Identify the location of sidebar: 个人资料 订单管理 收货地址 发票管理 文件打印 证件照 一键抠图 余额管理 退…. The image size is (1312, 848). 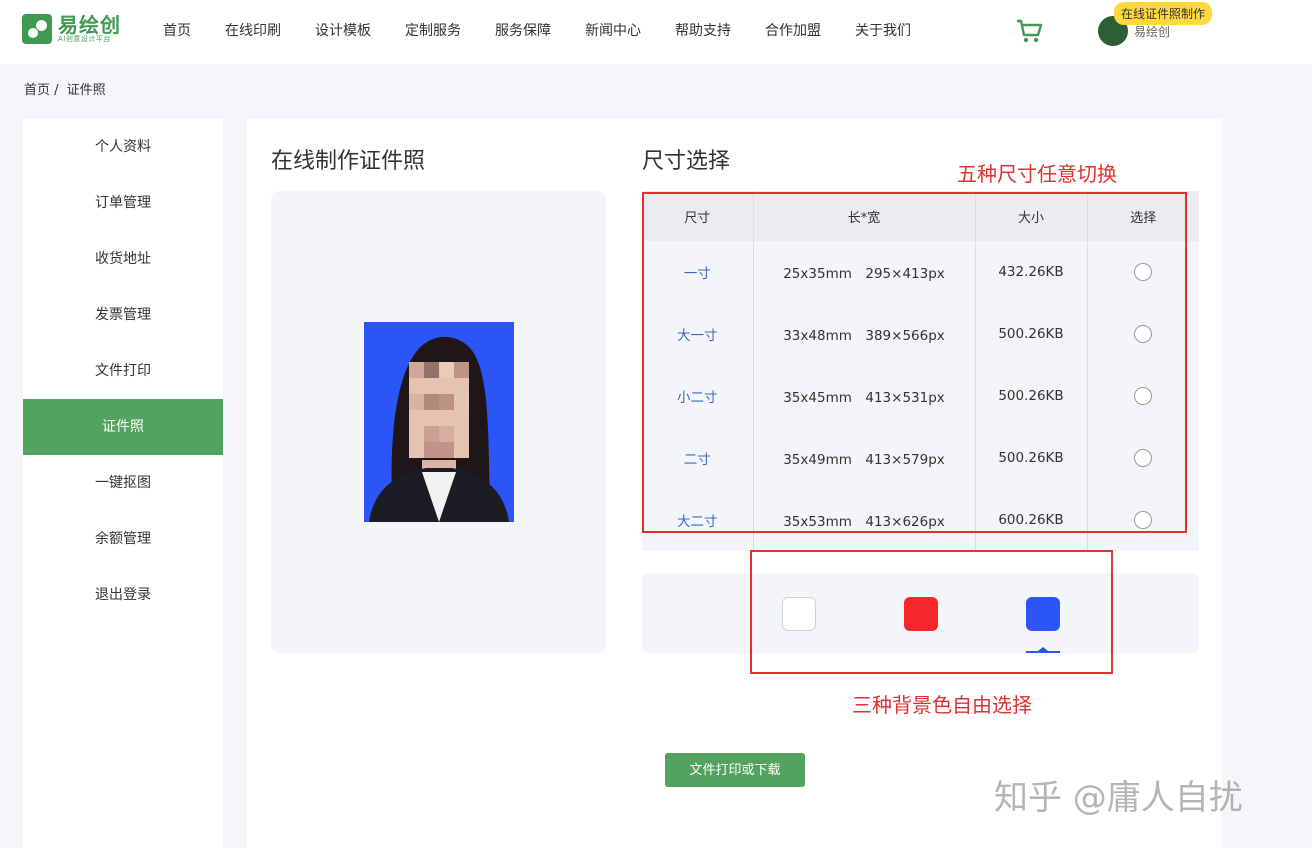
(123, 483).